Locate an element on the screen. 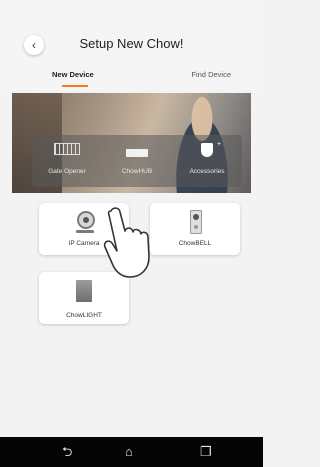 This screenshot has width=320, height=467. system-navbar: ⮌ ⌂ ❐ is located at coordinates (131, 452).